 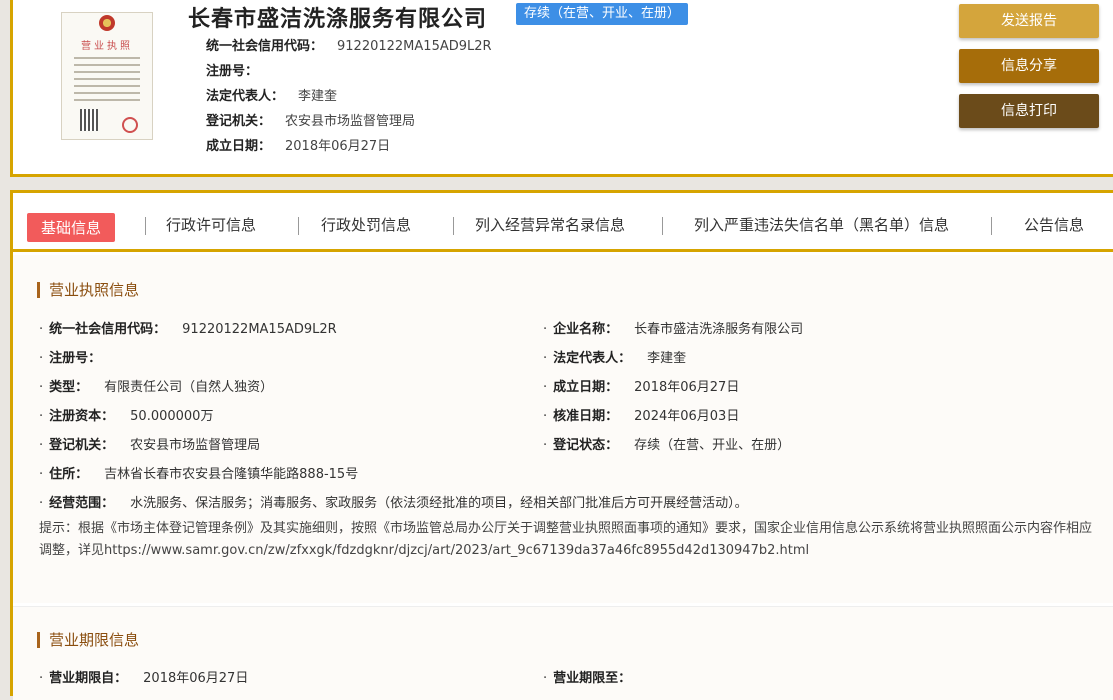 I want to click on field-company-type: · 类型： 有限责任公司（自然人独资）, so click(x=156, y=387).